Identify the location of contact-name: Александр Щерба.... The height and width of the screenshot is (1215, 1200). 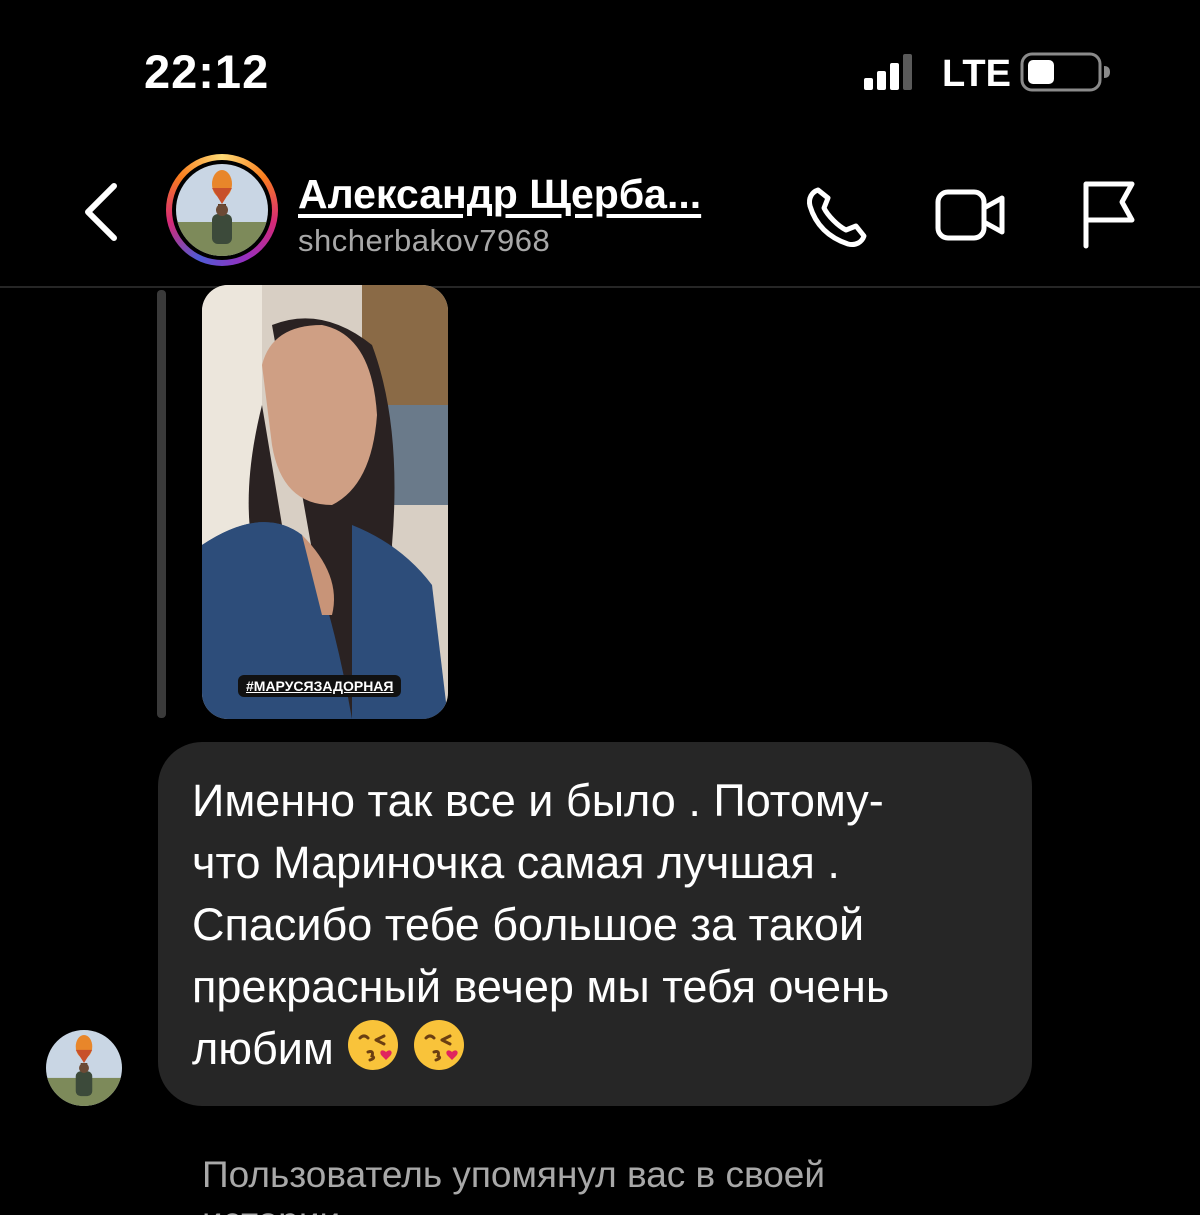
(499, 194).